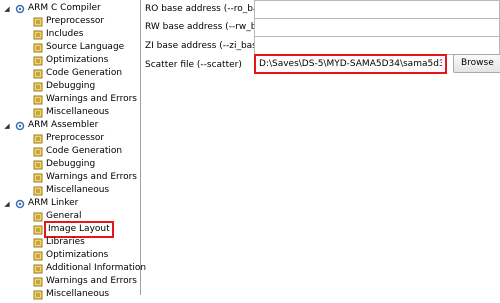  I want to click on zi-base-label: ZI base address (--zi_base), so click(205, 46).